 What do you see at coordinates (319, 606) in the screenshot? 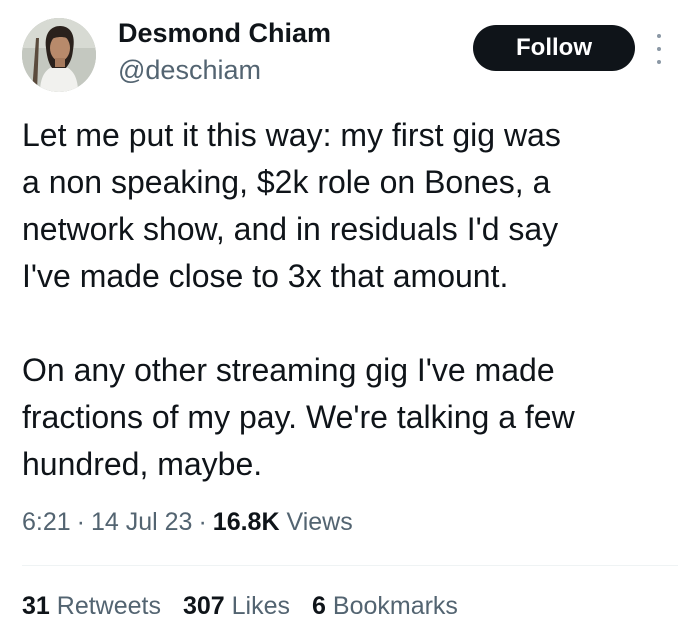
I see `bookmarks-count: 6` at bounding box center [319, 606].